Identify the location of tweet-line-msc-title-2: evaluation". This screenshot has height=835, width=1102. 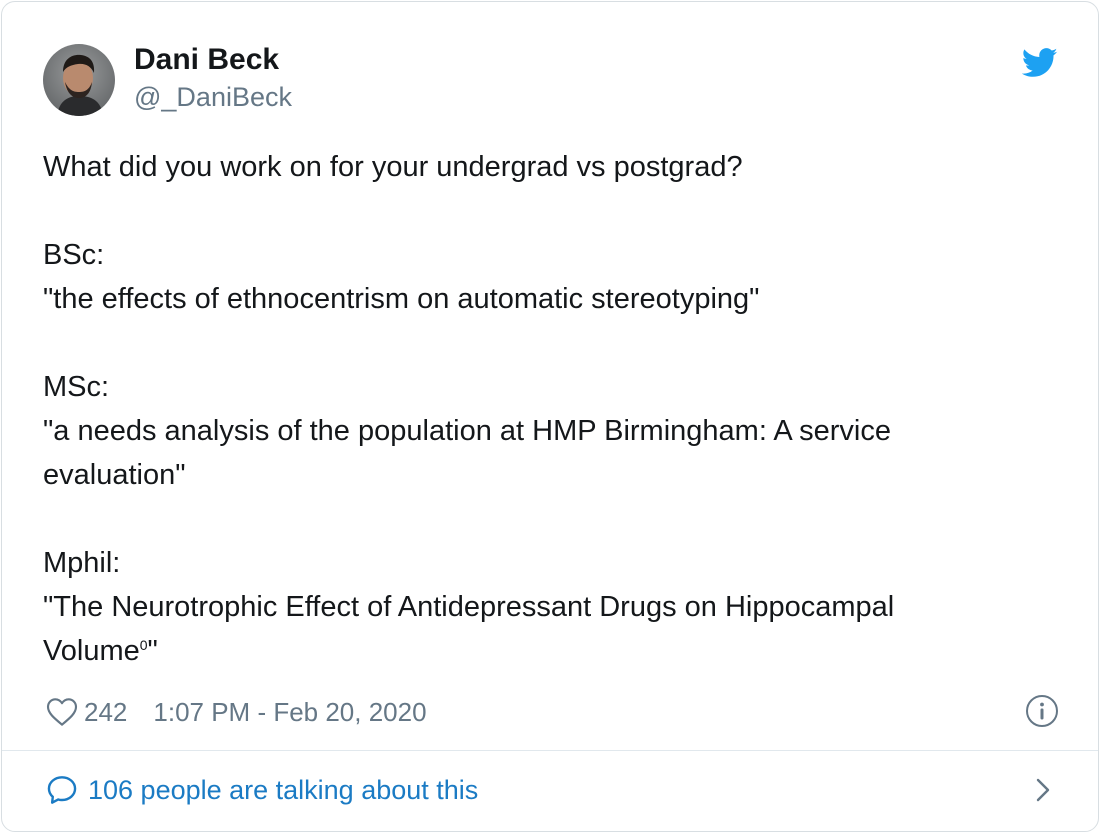
(114, 475).